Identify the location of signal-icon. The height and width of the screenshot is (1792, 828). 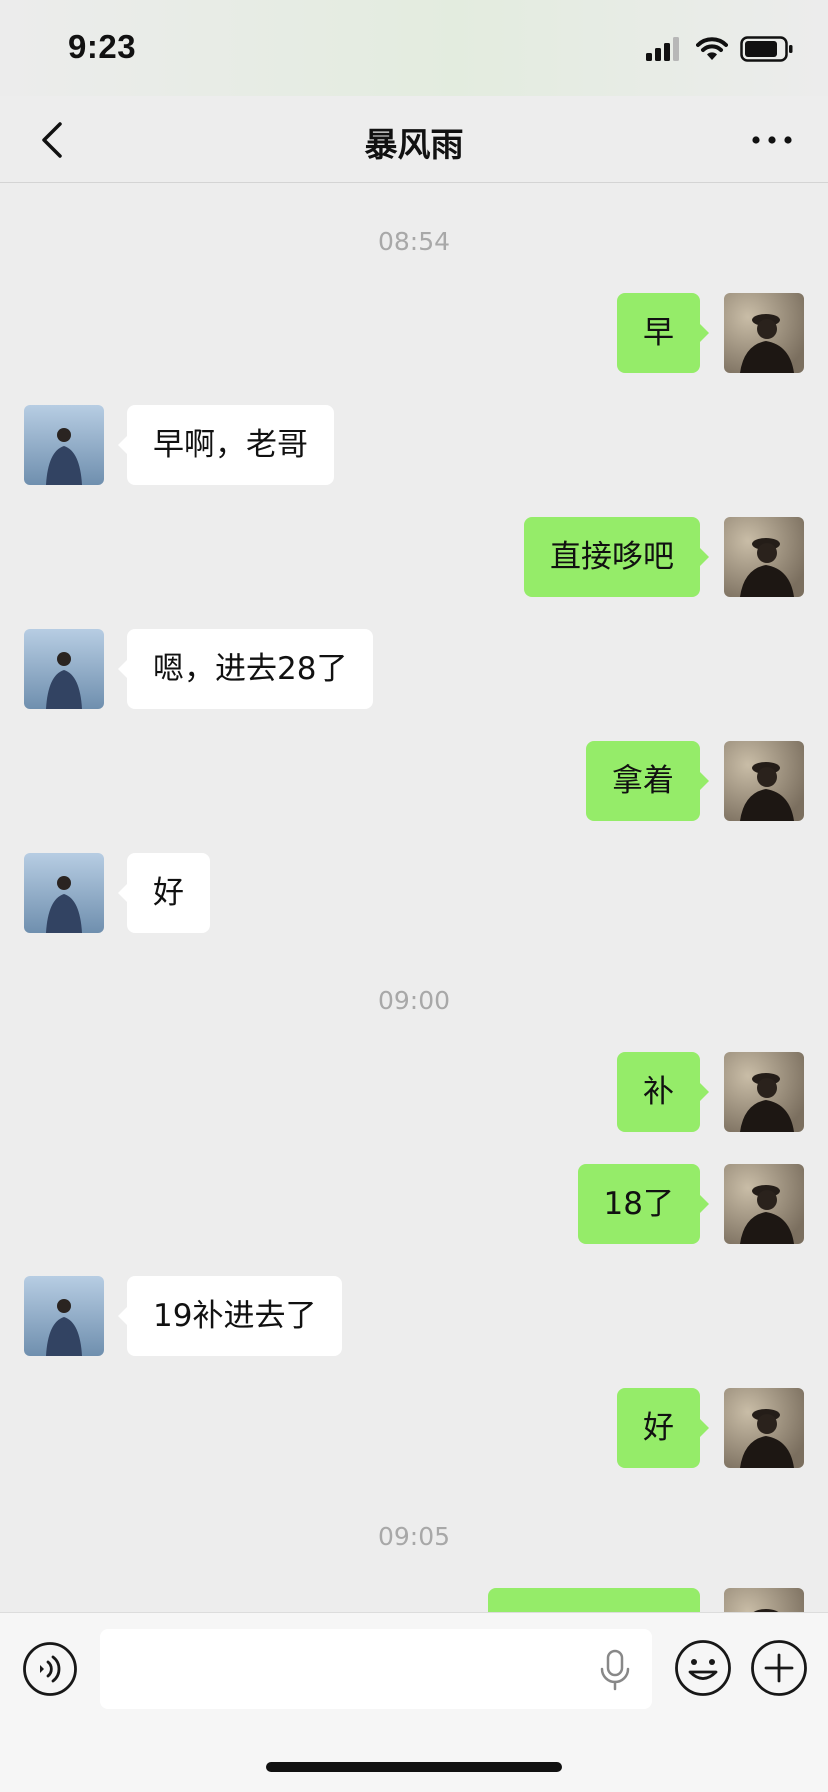
(662, 49).